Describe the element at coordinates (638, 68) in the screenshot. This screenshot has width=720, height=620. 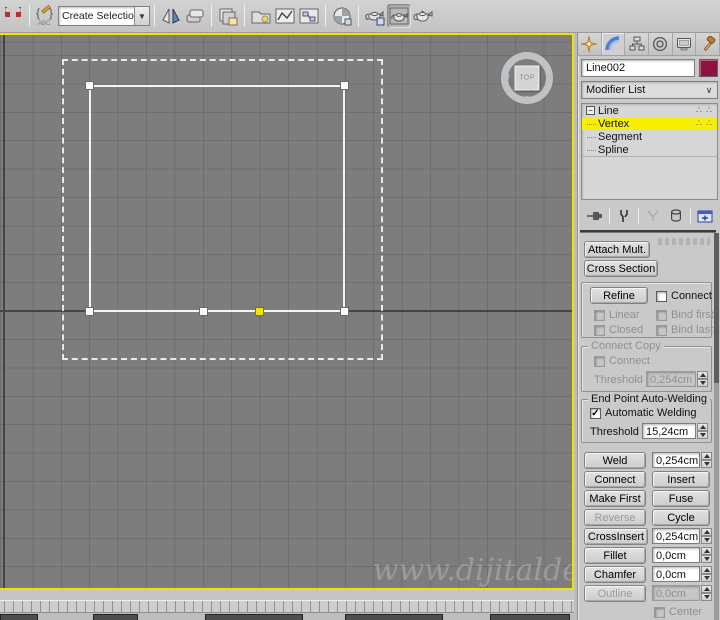
I see `object-name-field: Line002` at that location.